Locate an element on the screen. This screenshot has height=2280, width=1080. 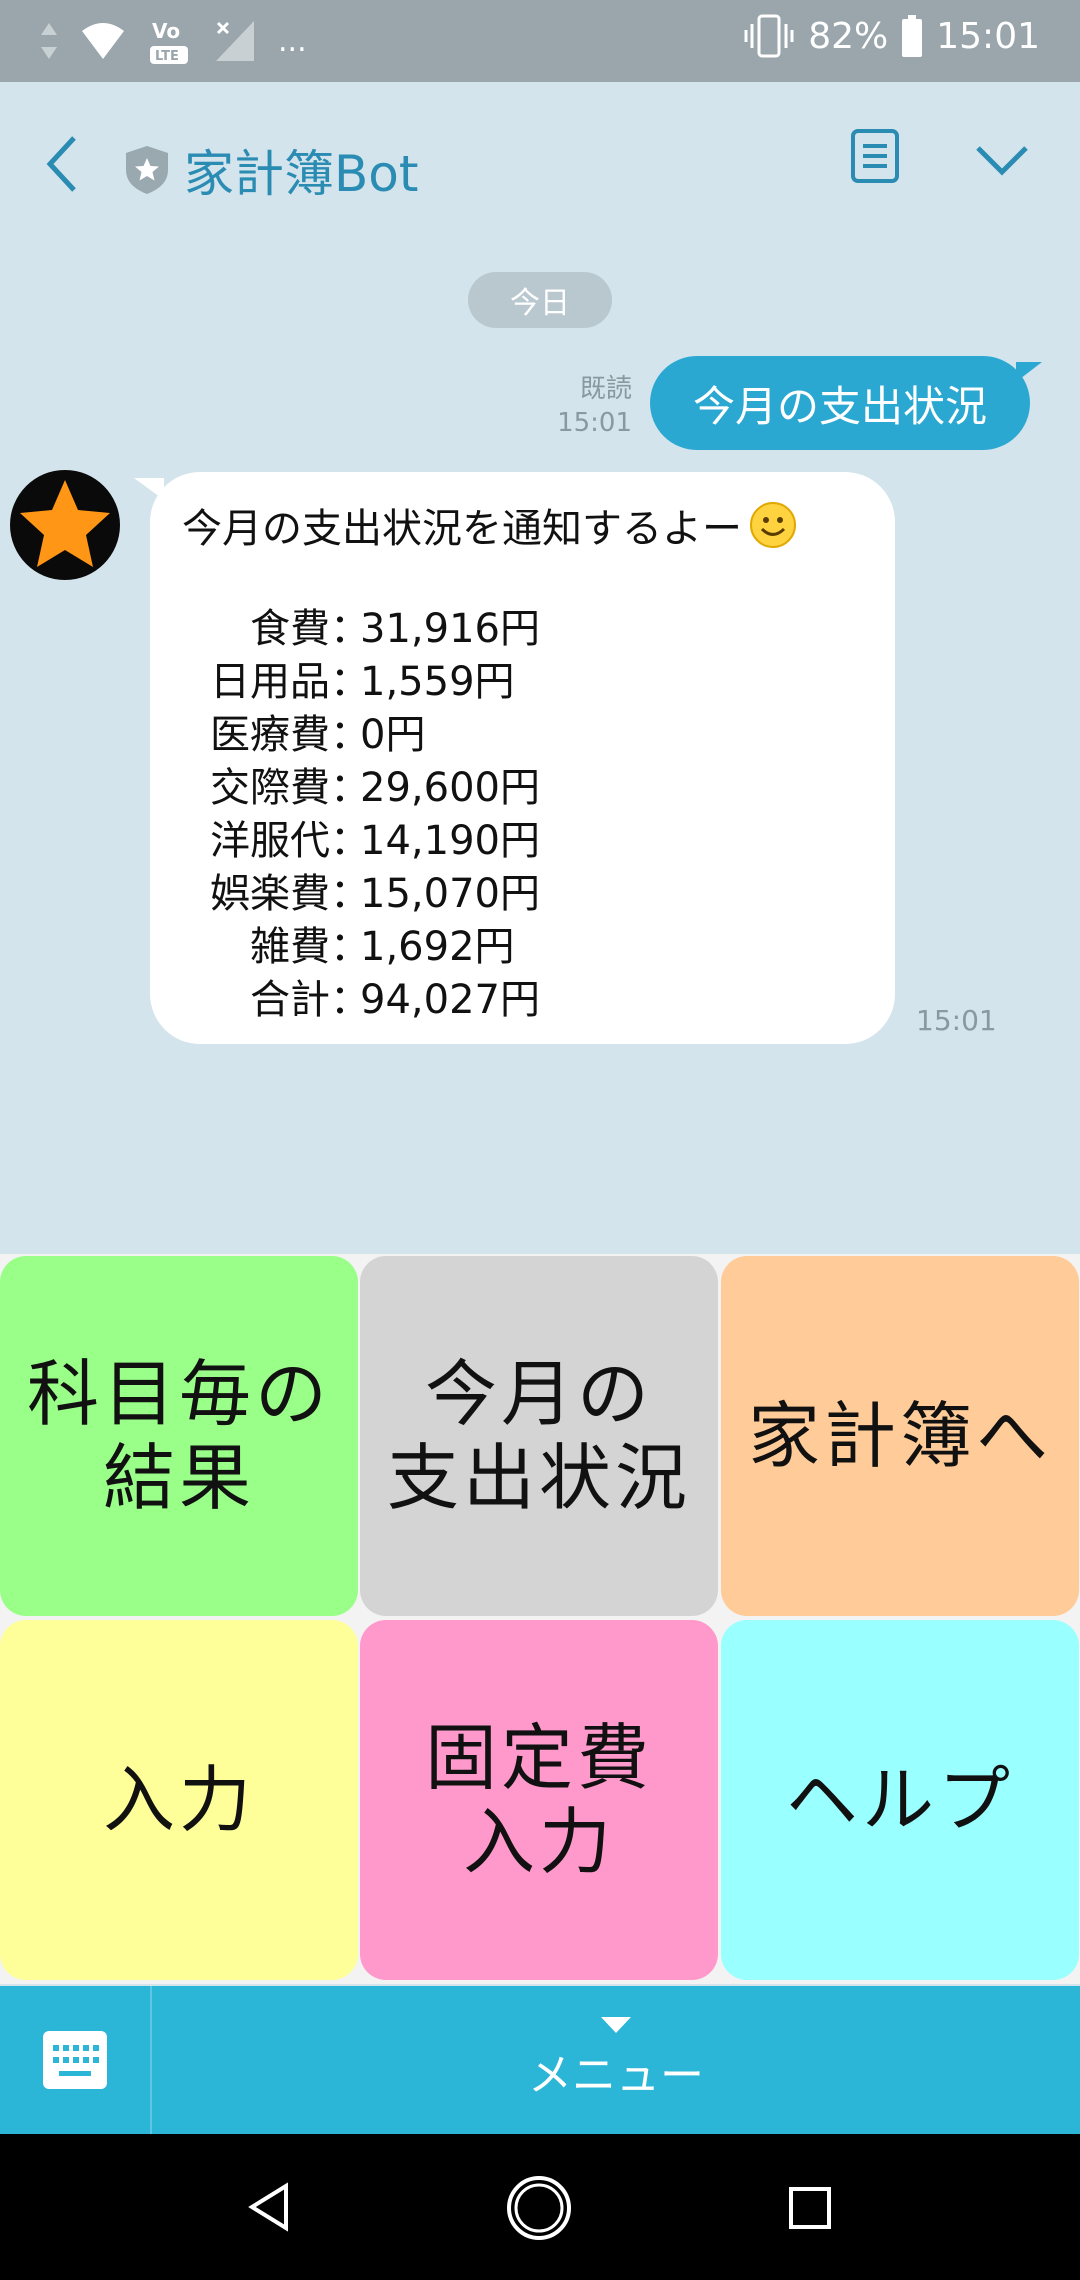
keyboard-toggle is located at coordinates (76, 2060).